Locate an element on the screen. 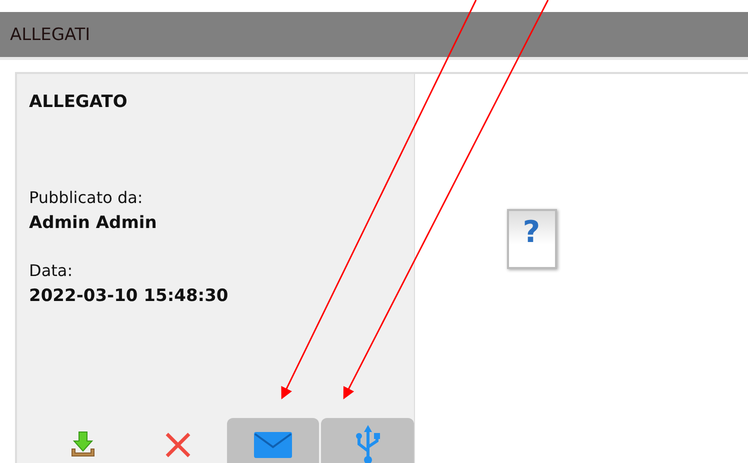  header-title: ALLEGATI is located at coordinates (50, 34).